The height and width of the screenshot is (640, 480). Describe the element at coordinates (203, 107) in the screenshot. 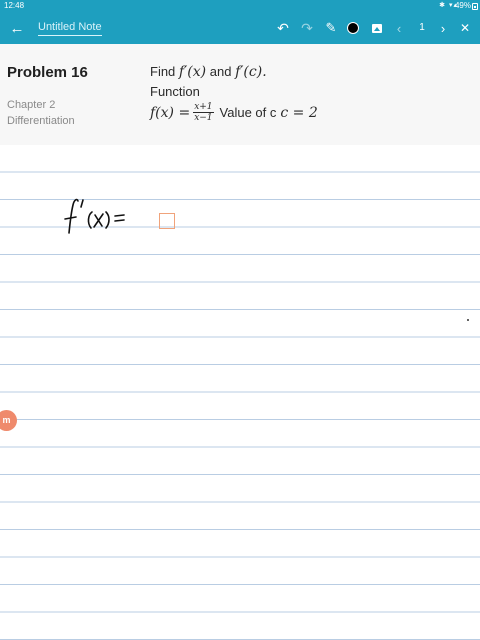

I see `fraction-numerator: x+1` at that location.